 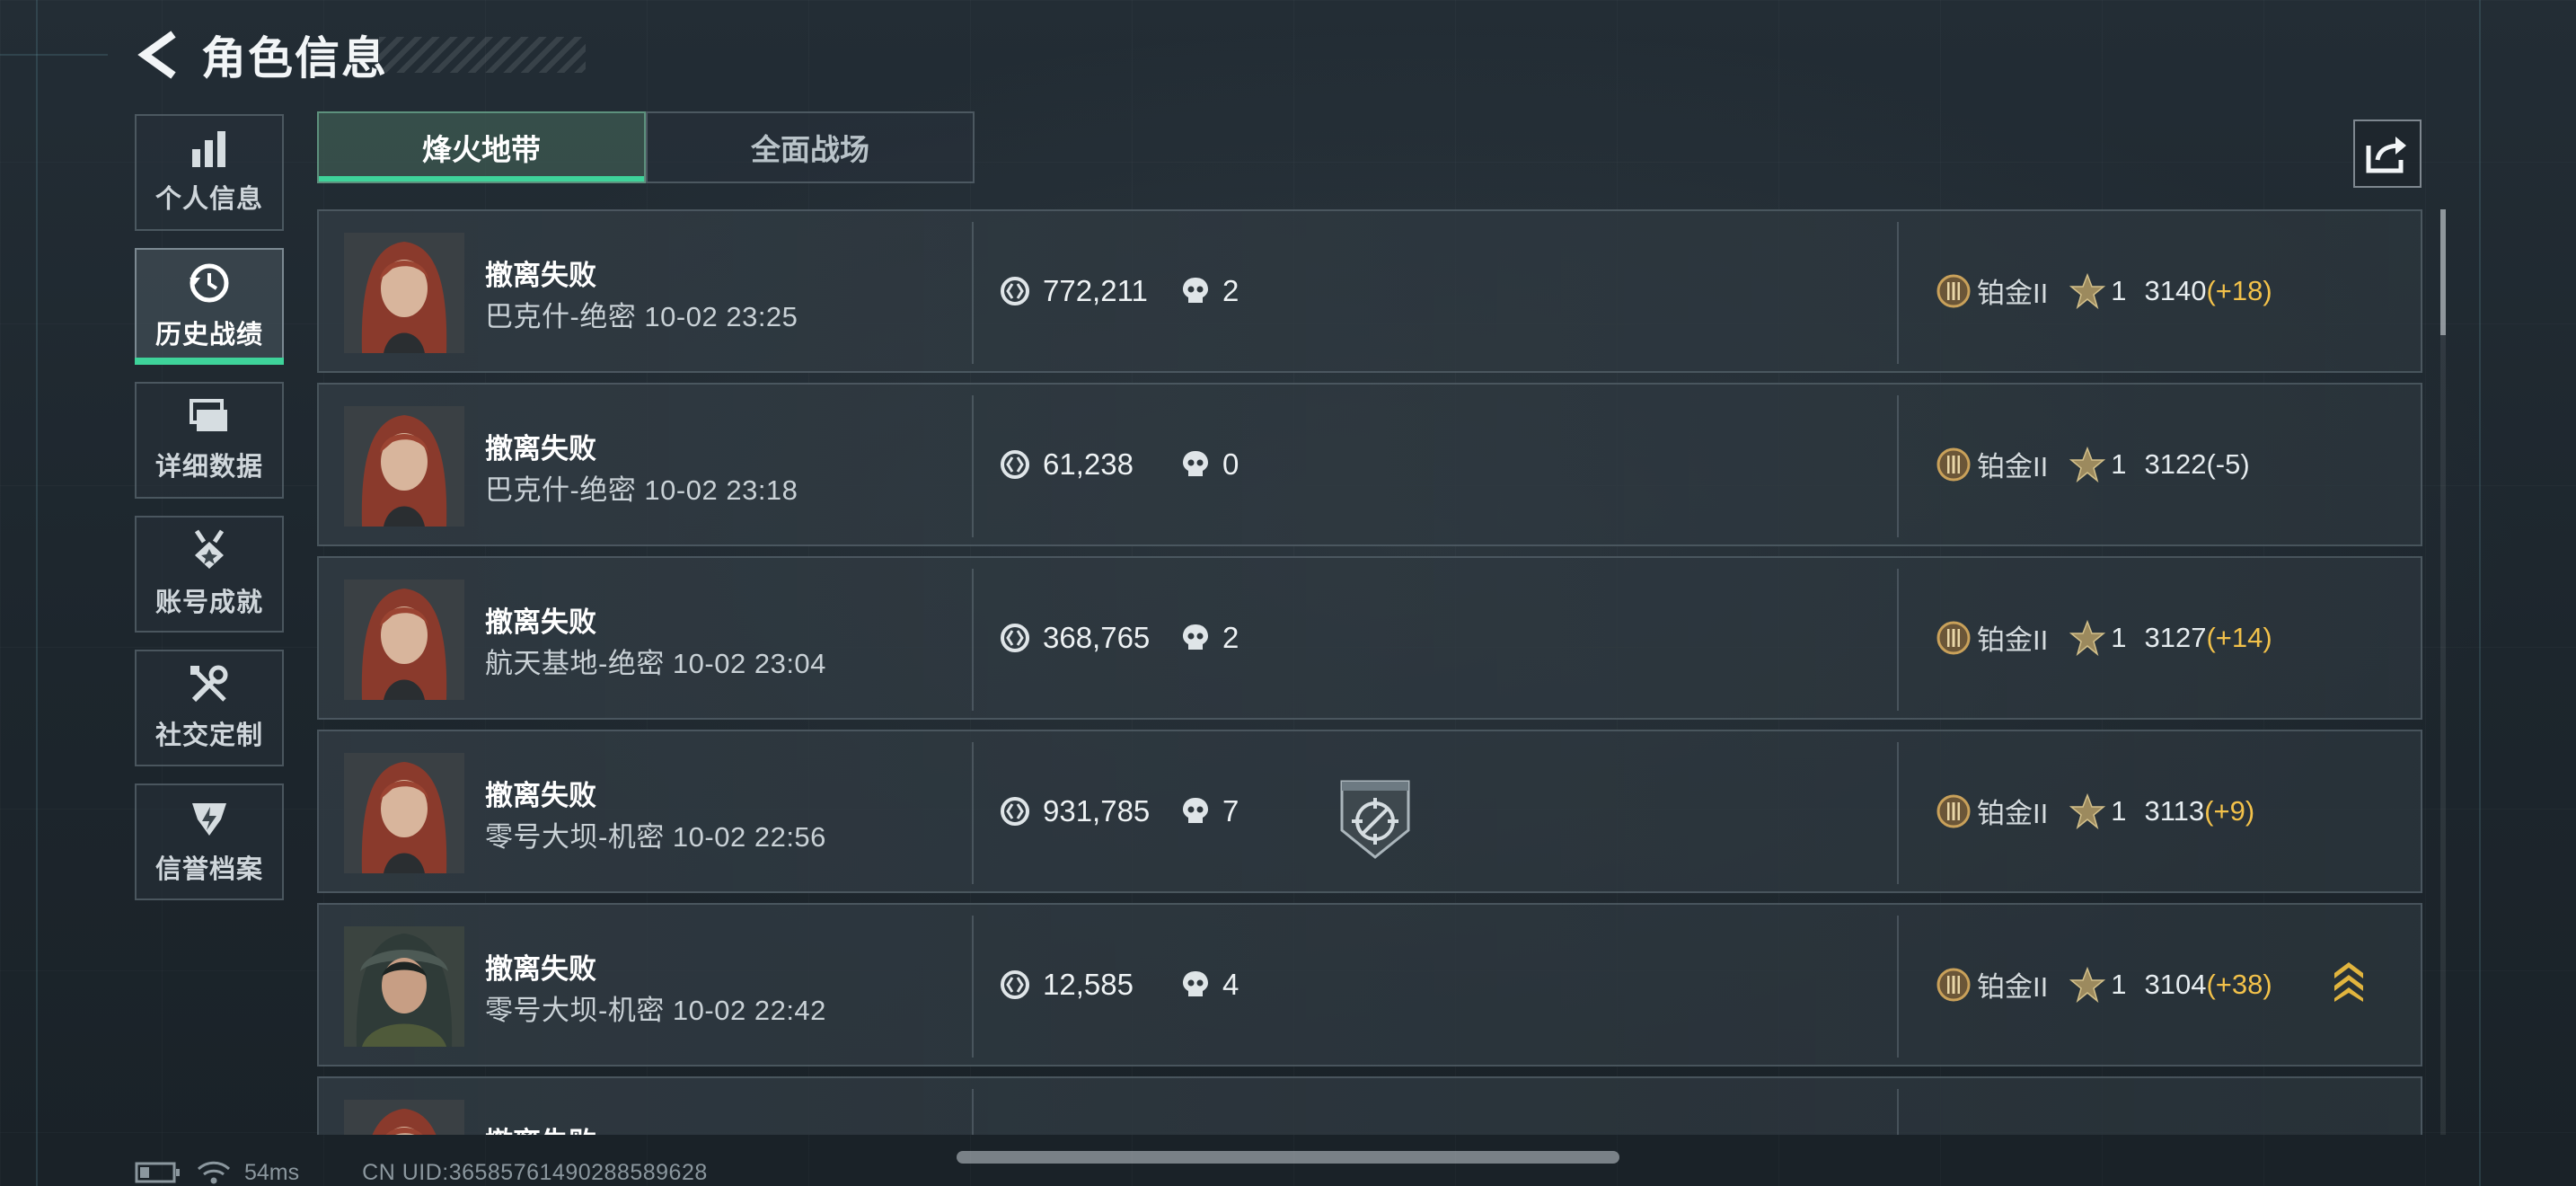 What do you see at coordinates (208, 149) in the screenshot?
I see `bar-chart-icon` at bounding box center [208, 149].